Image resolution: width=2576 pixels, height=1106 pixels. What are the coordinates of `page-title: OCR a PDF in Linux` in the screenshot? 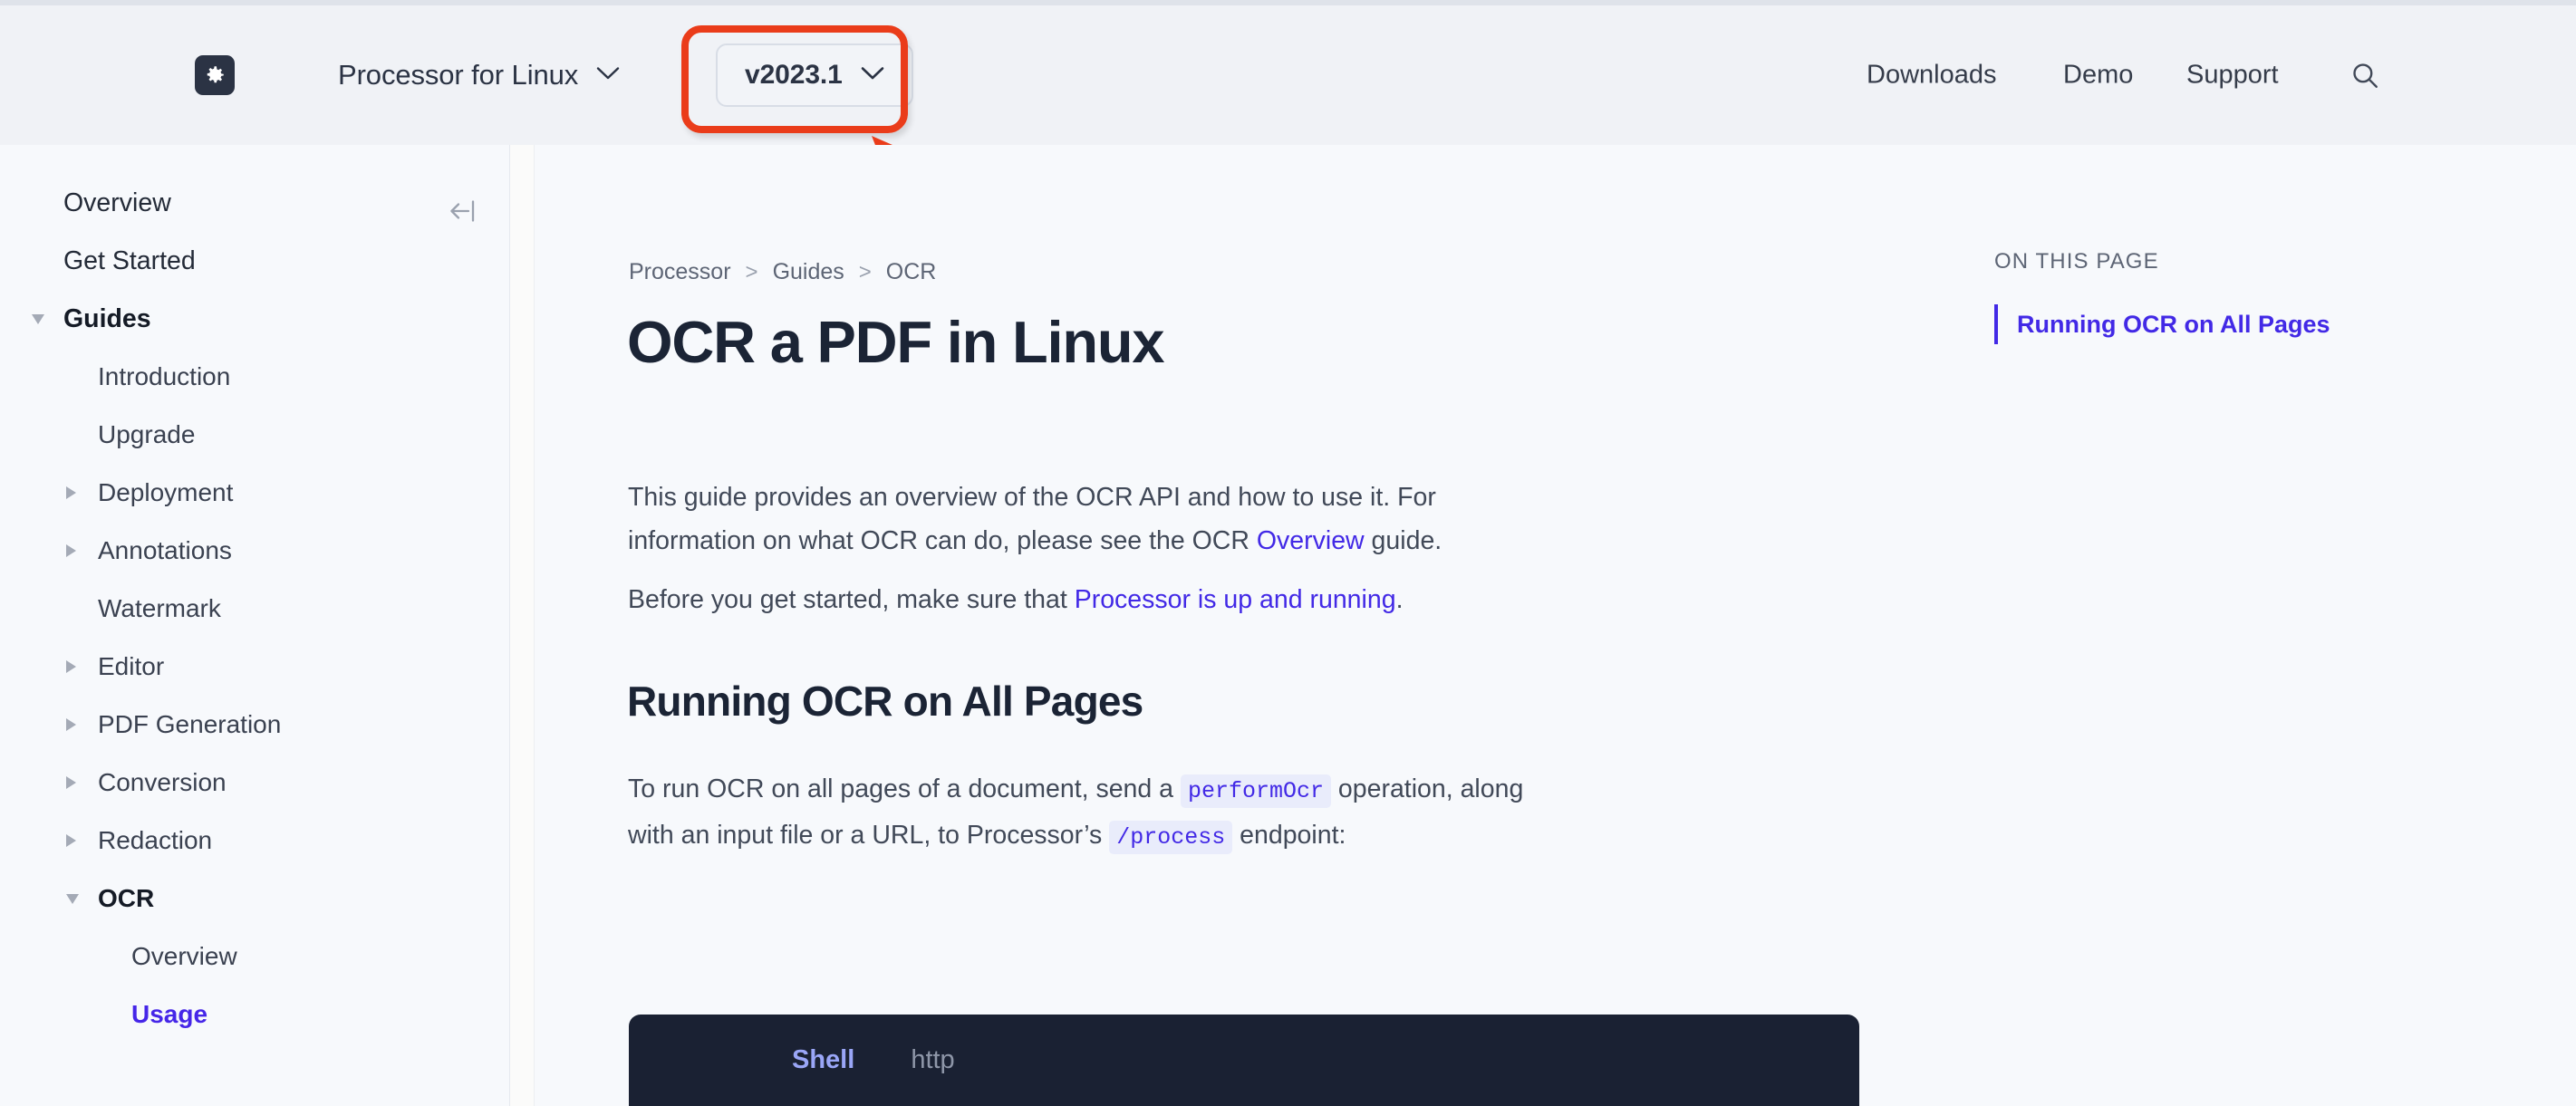 It's located at (896, 342).